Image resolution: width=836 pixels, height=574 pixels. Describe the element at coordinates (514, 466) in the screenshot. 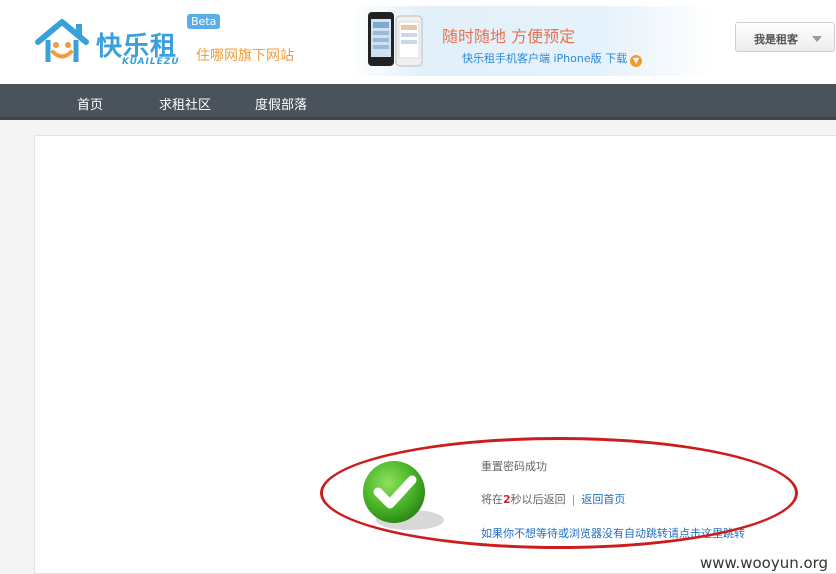

I see `success-message: 重置密码成功` at that location.